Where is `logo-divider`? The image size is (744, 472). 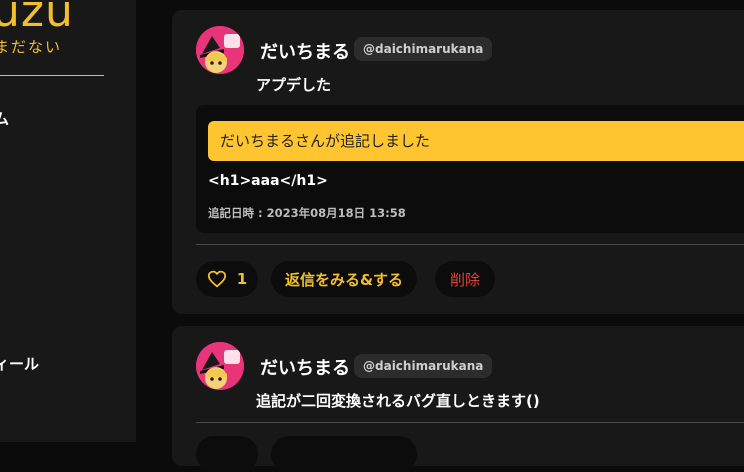 logo-divider is located at coordinates (52, 75).